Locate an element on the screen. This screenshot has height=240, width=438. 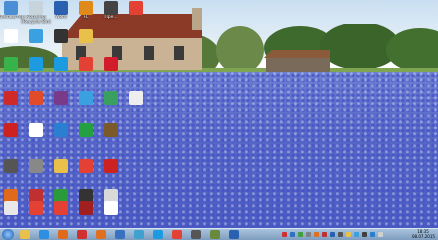
whatsapp-icon-glyph is located at coordinates (11, 64).